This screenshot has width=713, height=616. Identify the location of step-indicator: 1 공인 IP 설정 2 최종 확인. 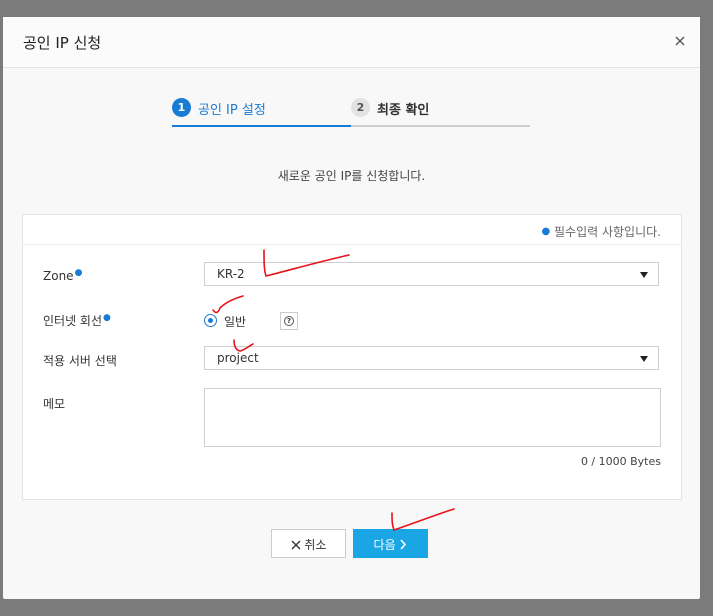
(351, 111).